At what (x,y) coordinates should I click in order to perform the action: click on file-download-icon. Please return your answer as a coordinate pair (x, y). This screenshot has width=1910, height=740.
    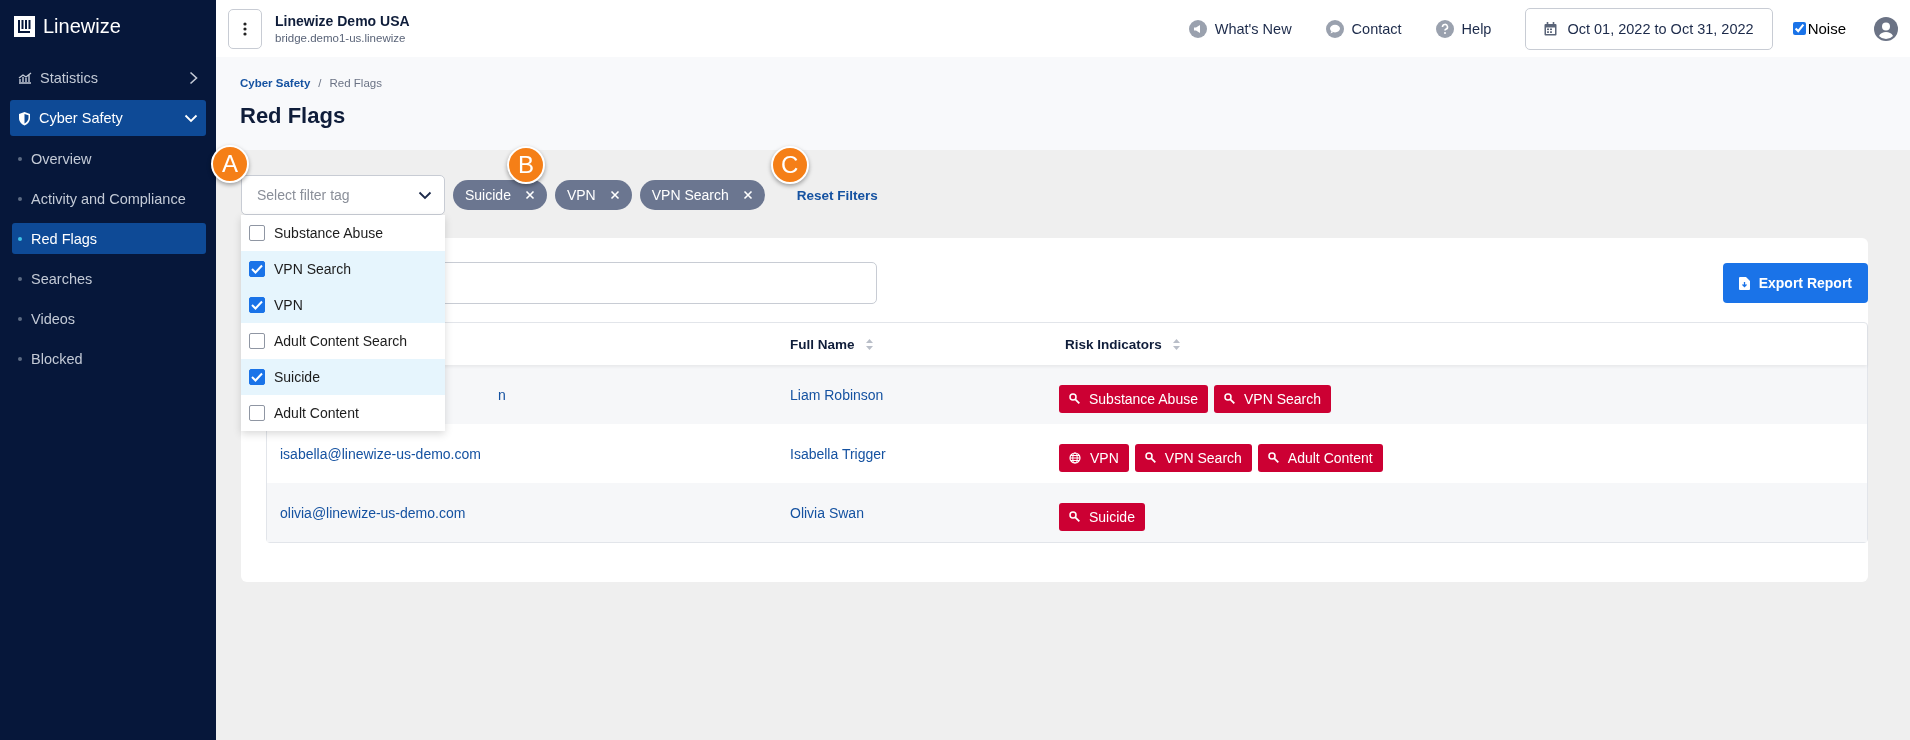
    Looking at the image, I should click on (1744, 283).